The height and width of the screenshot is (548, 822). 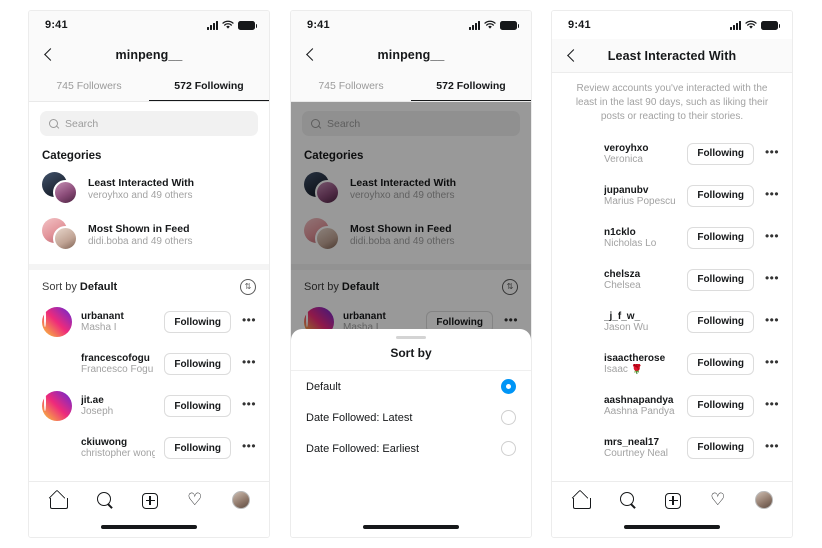 What do you see at coordinates (672, 280) in the screenshot?
I see `list-item: chelsza Chelsea Following •••` at bounding box center [672, 280].